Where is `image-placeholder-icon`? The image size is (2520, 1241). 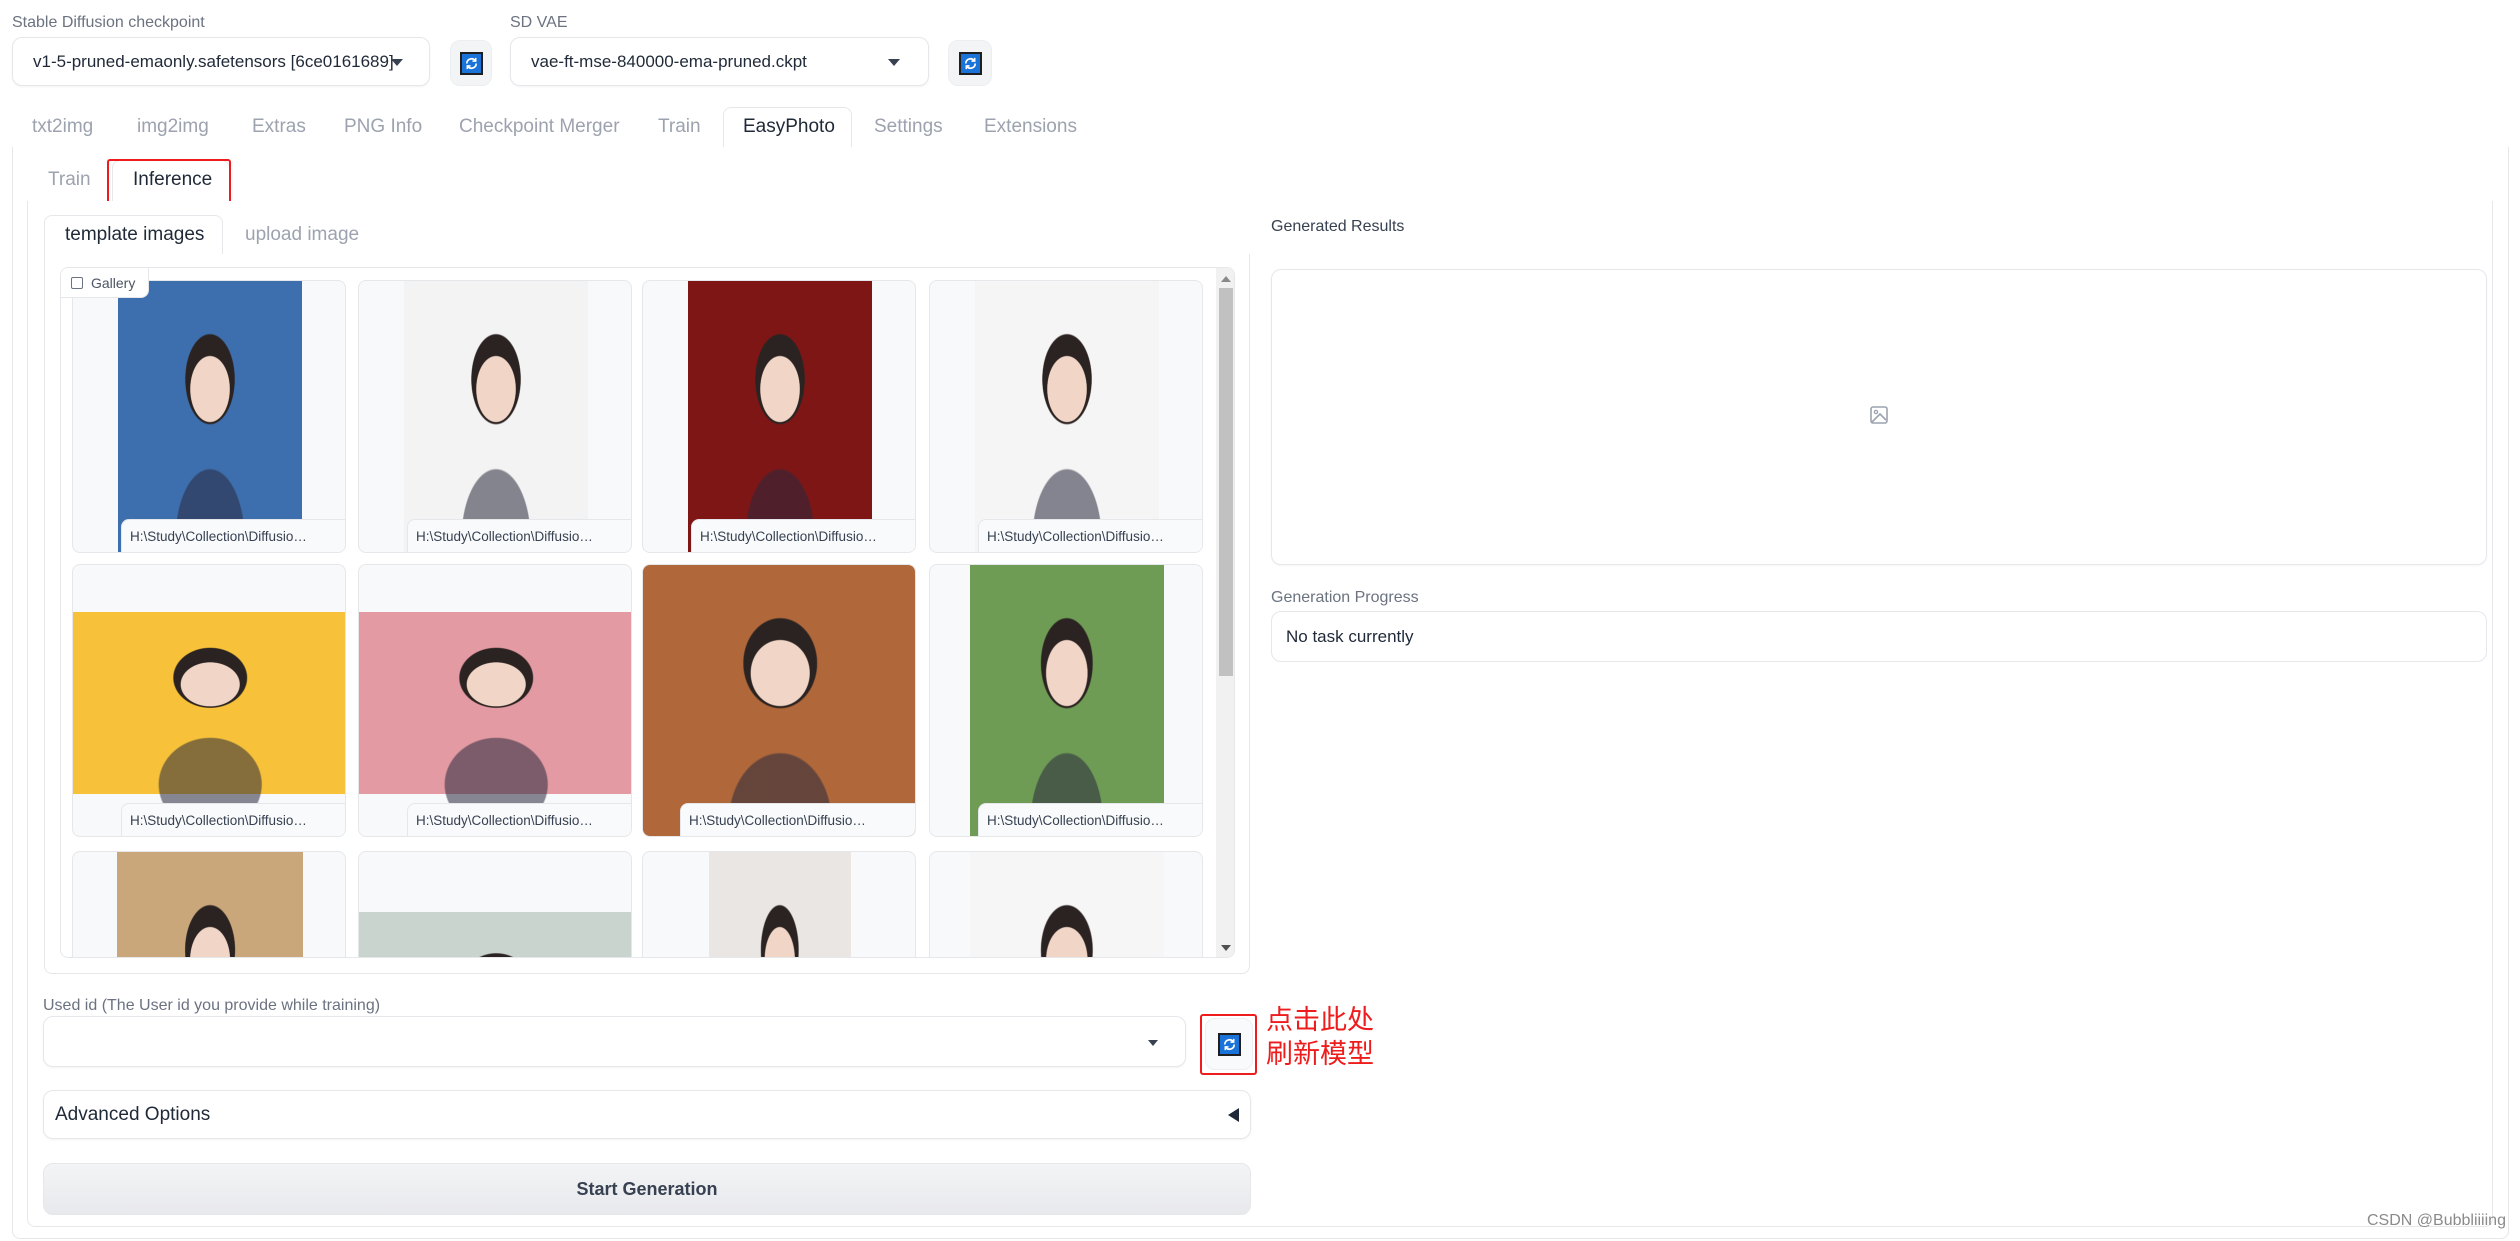
image-placeholder-icon is located at coordinates (1879, 415).